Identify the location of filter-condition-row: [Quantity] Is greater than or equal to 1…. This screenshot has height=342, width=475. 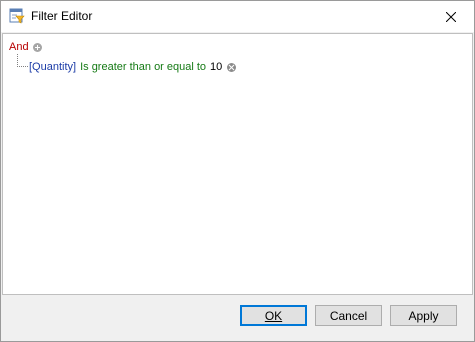
(133, 67).